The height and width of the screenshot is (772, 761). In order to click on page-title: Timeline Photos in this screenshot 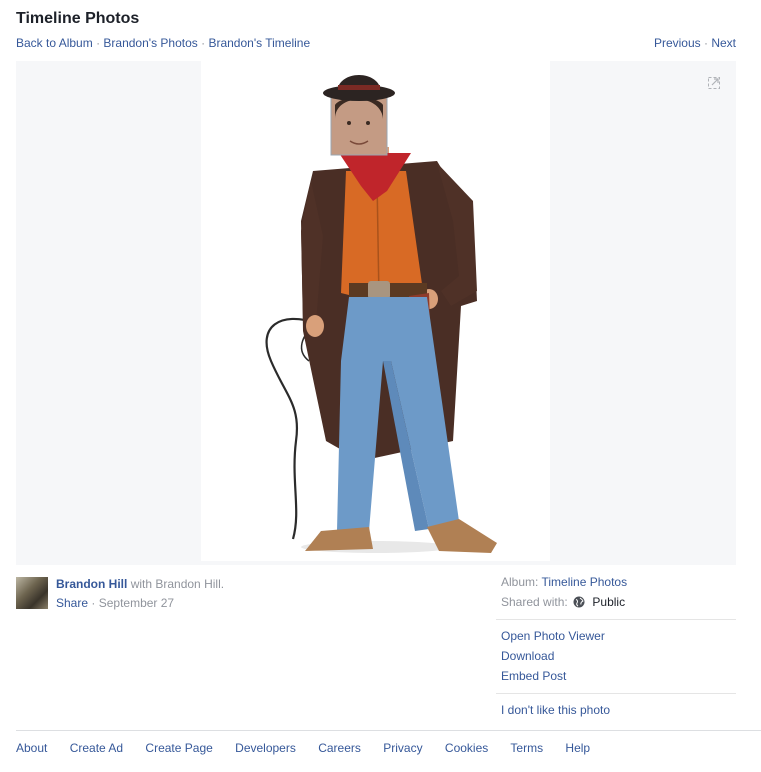, I will do `click(78, 18)`.